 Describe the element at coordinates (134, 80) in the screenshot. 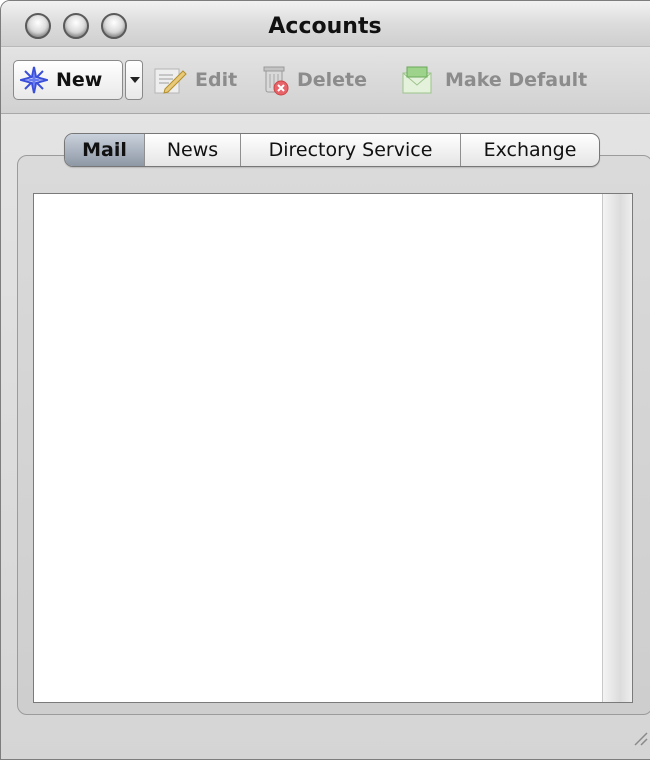

I see `new-account-dropdown` at that location.